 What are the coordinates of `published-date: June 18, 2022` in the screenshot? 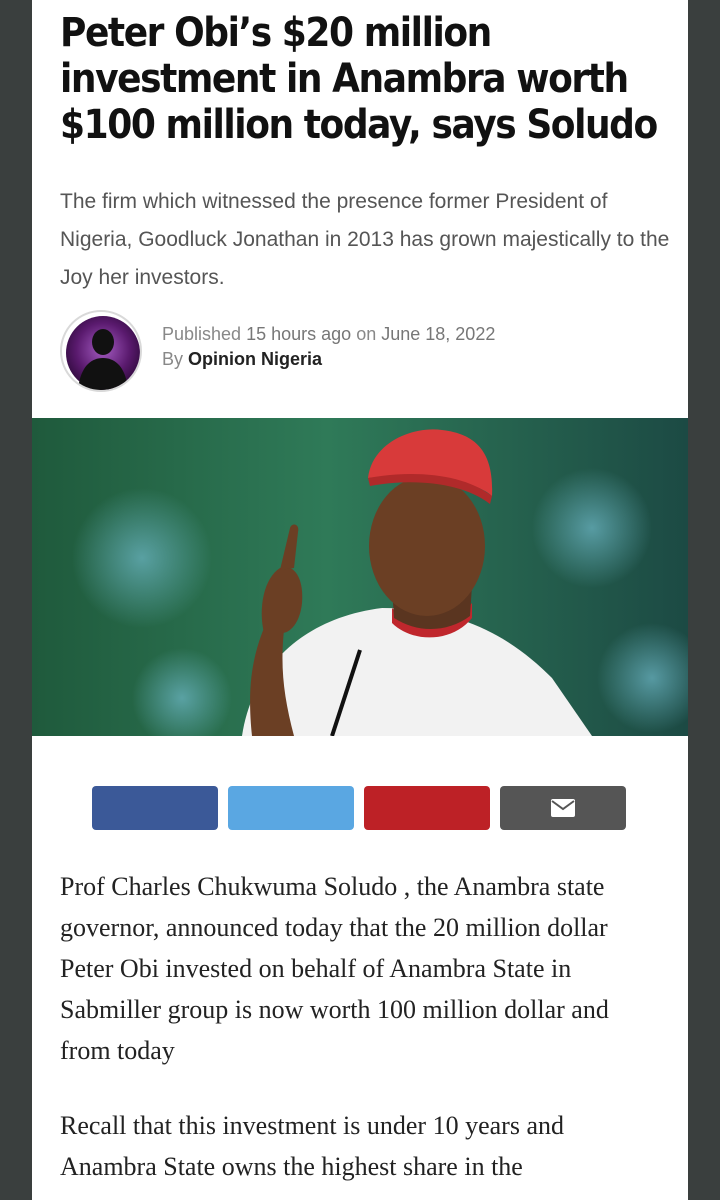 It's located at (438, 334).